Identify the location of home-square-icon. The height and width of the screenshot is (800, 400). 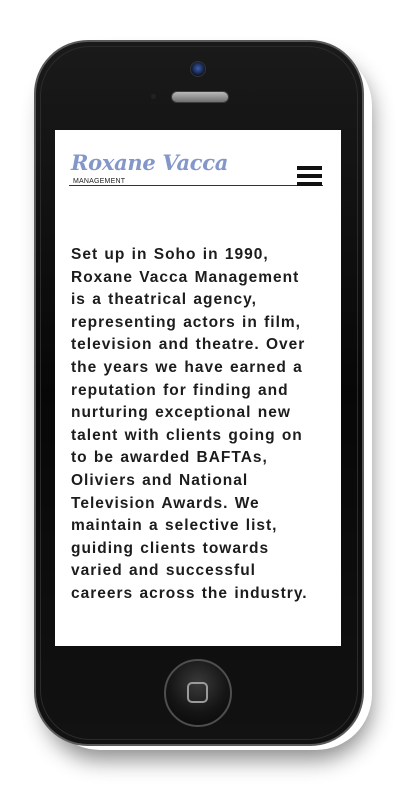
(197, 692).